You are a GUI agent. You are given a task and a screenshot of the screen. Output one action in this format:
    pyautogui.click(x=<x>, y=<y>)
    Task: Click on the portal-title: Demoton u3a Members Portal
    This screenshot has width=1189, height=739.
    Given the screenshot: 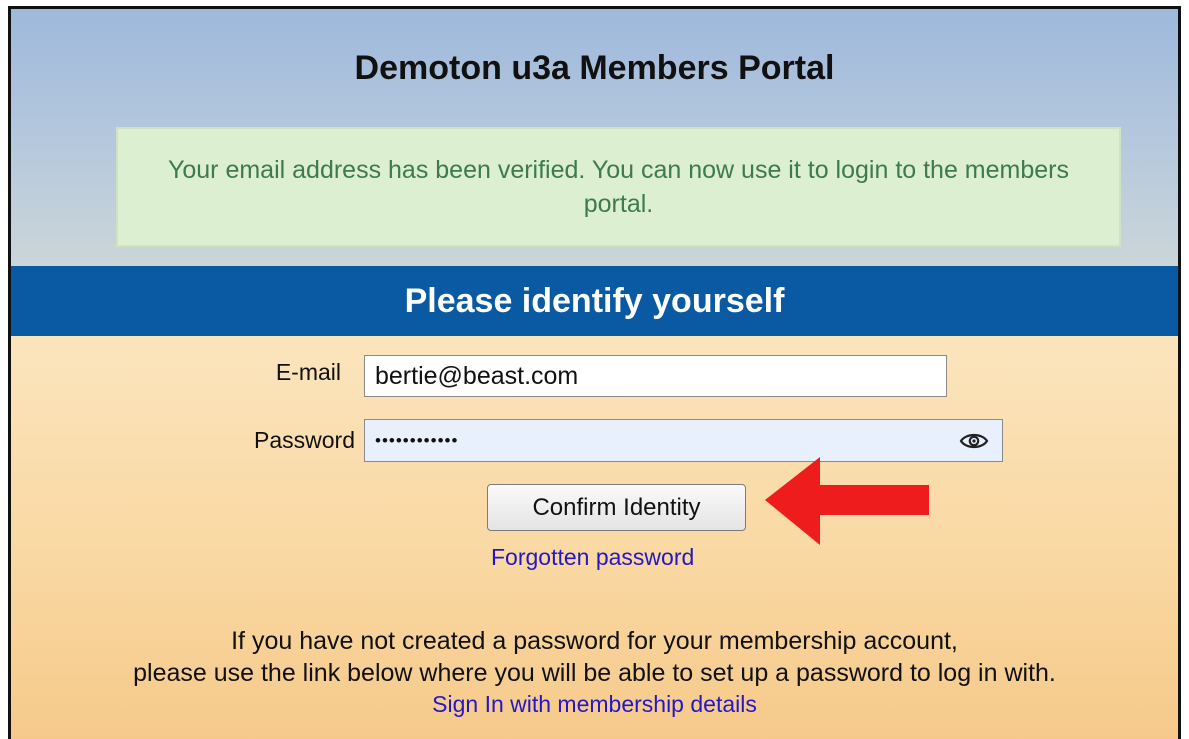 What is the action you would take?
    pyautogui.click(x=594, y=68)
    